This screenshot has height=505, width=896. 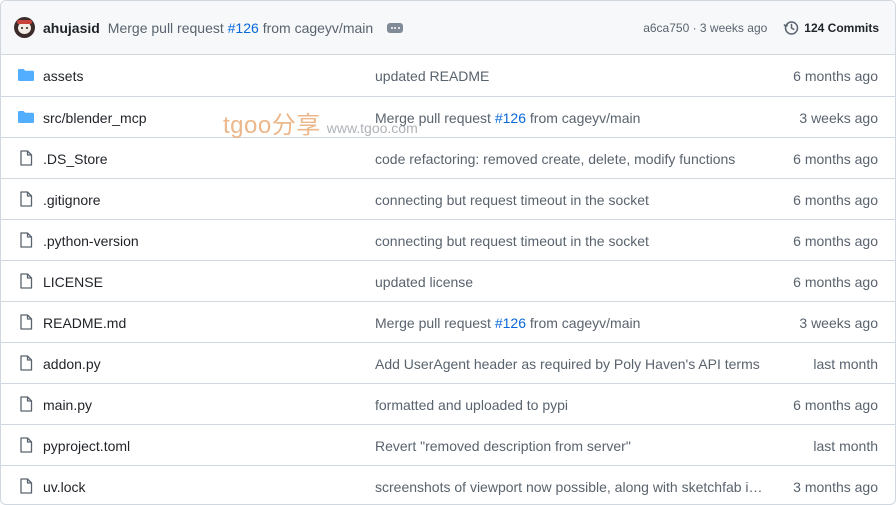 What do you see at coordinates (835, 487) in the screenshot?
I see `file-commit-time: 3 months ago` at bounding box center [835, 487].